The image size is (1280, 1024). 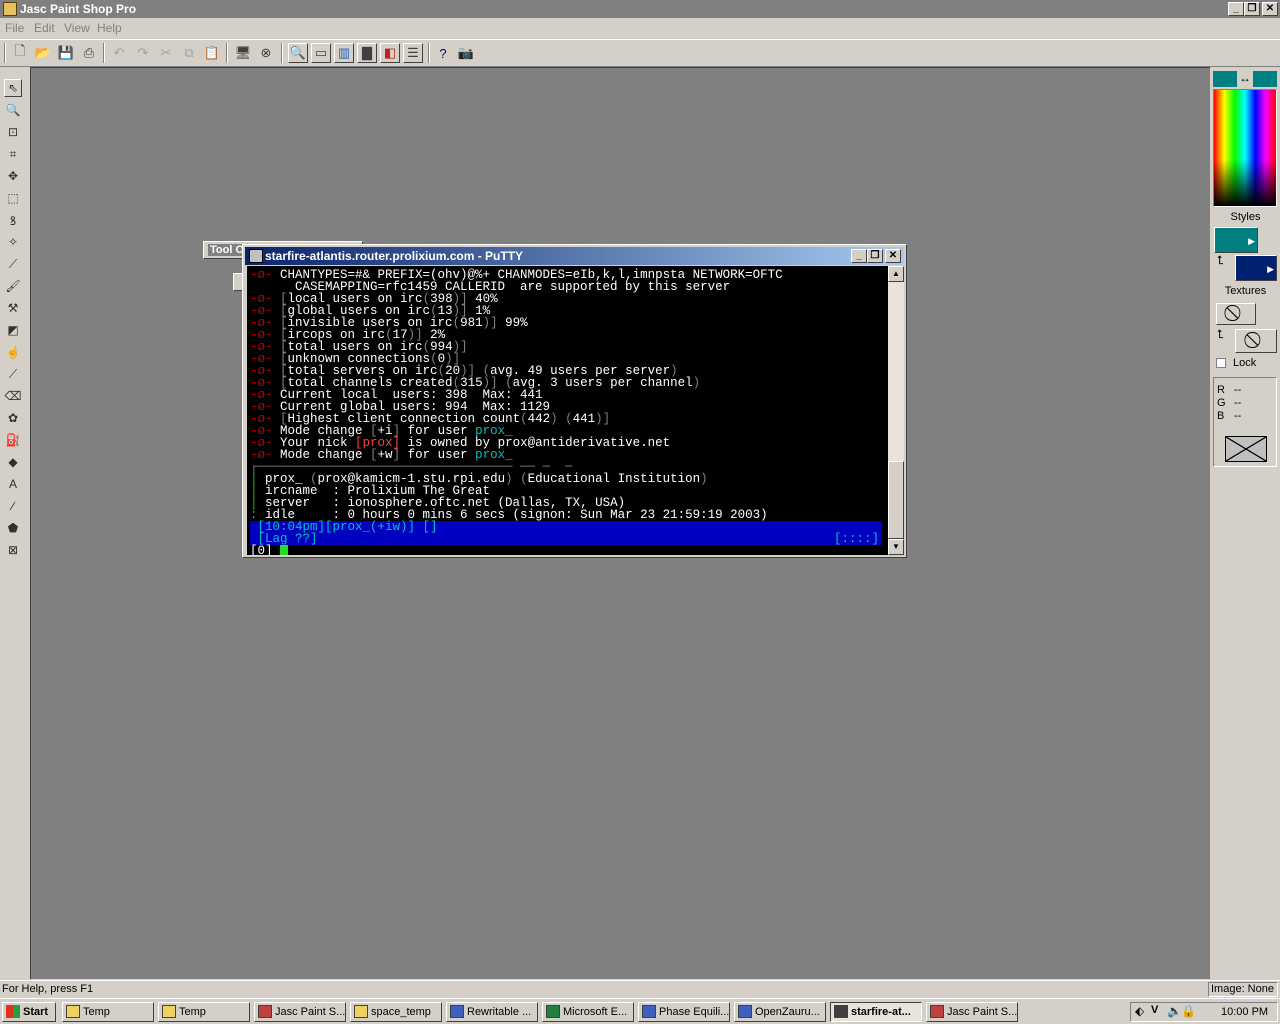 What do you see at coordinates (367, 53) in the screenshot?
I see `histogram-icon: ▇` at bounding box center [367, 53].